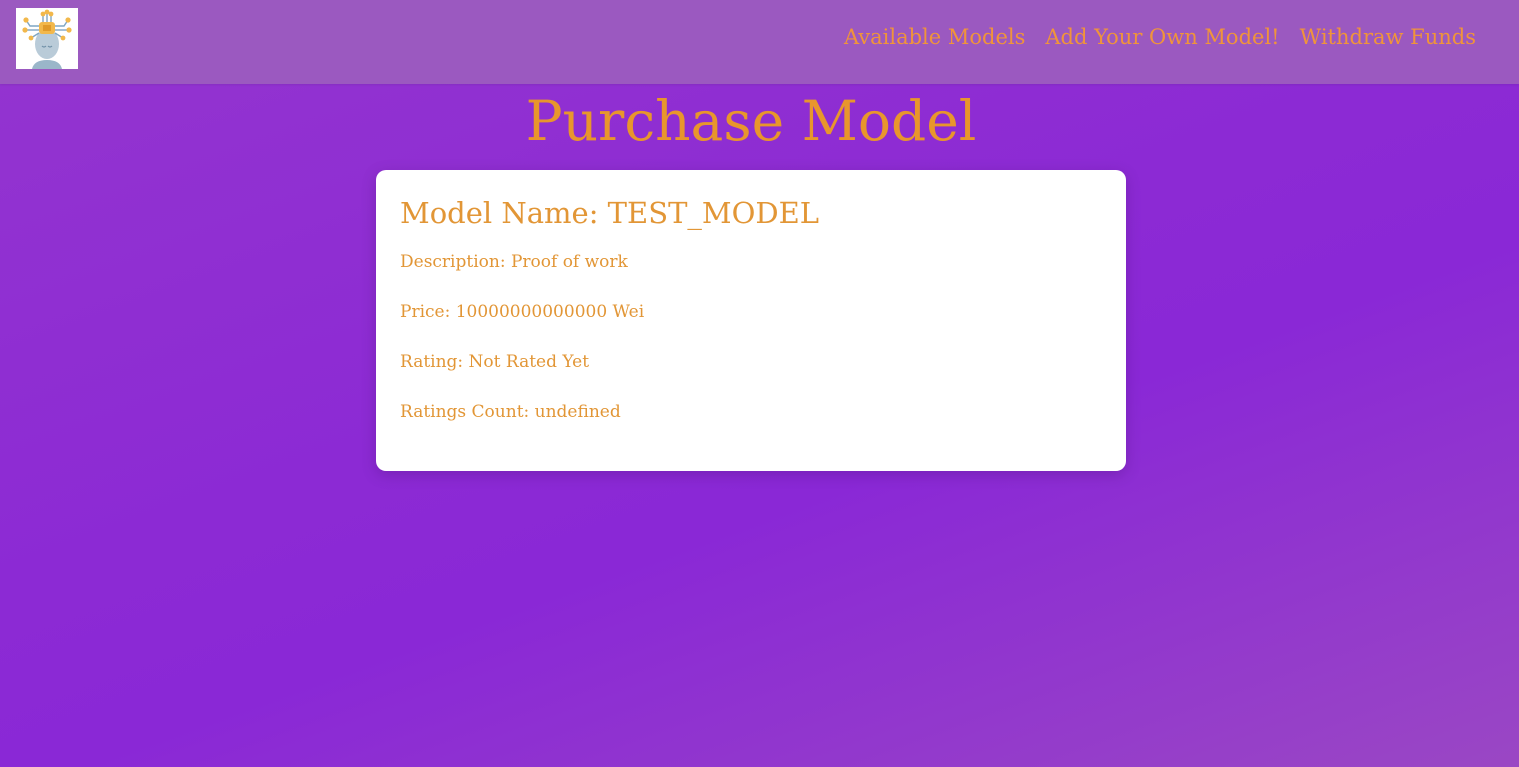 The width and height of the screenshot is (1519, 767). I want to click on nav-add-model-link: Add Your Own Model!, so click(1162, 37).